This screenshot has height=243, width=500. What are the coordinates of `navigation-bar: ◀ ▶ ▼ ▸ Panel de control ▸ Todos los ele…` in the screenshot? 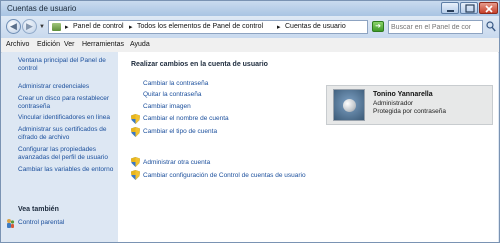 It's located at (250, 27).